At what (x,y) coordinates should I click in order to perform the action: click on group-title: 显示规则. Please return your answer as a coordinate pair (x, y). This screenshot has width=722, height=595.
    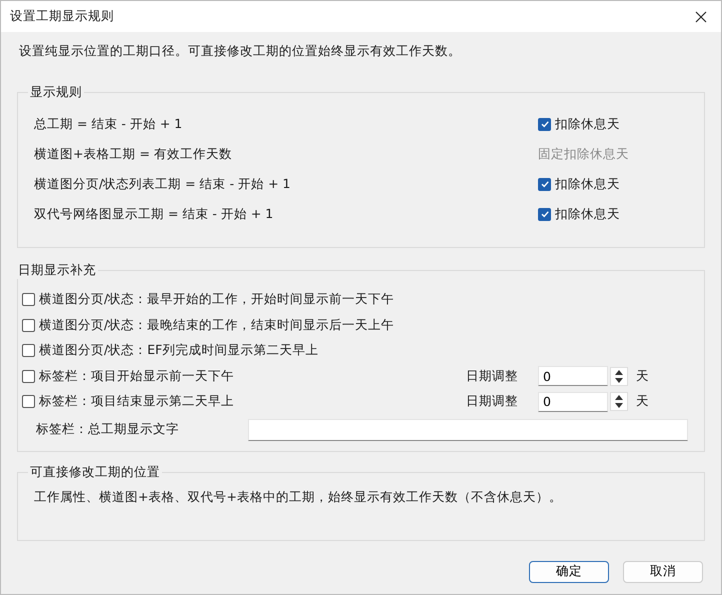
    Looking at the image, I should click on (56, 92).